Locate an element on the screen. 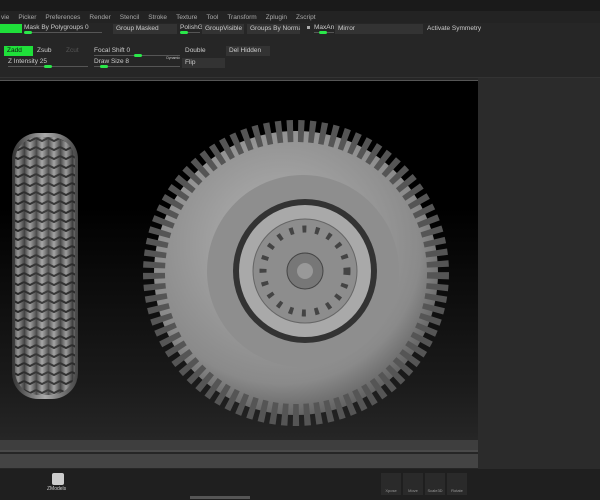 This screenshot has width=600, height=500. maxang-slider: MaxAn is located at coordinates (324, 29).